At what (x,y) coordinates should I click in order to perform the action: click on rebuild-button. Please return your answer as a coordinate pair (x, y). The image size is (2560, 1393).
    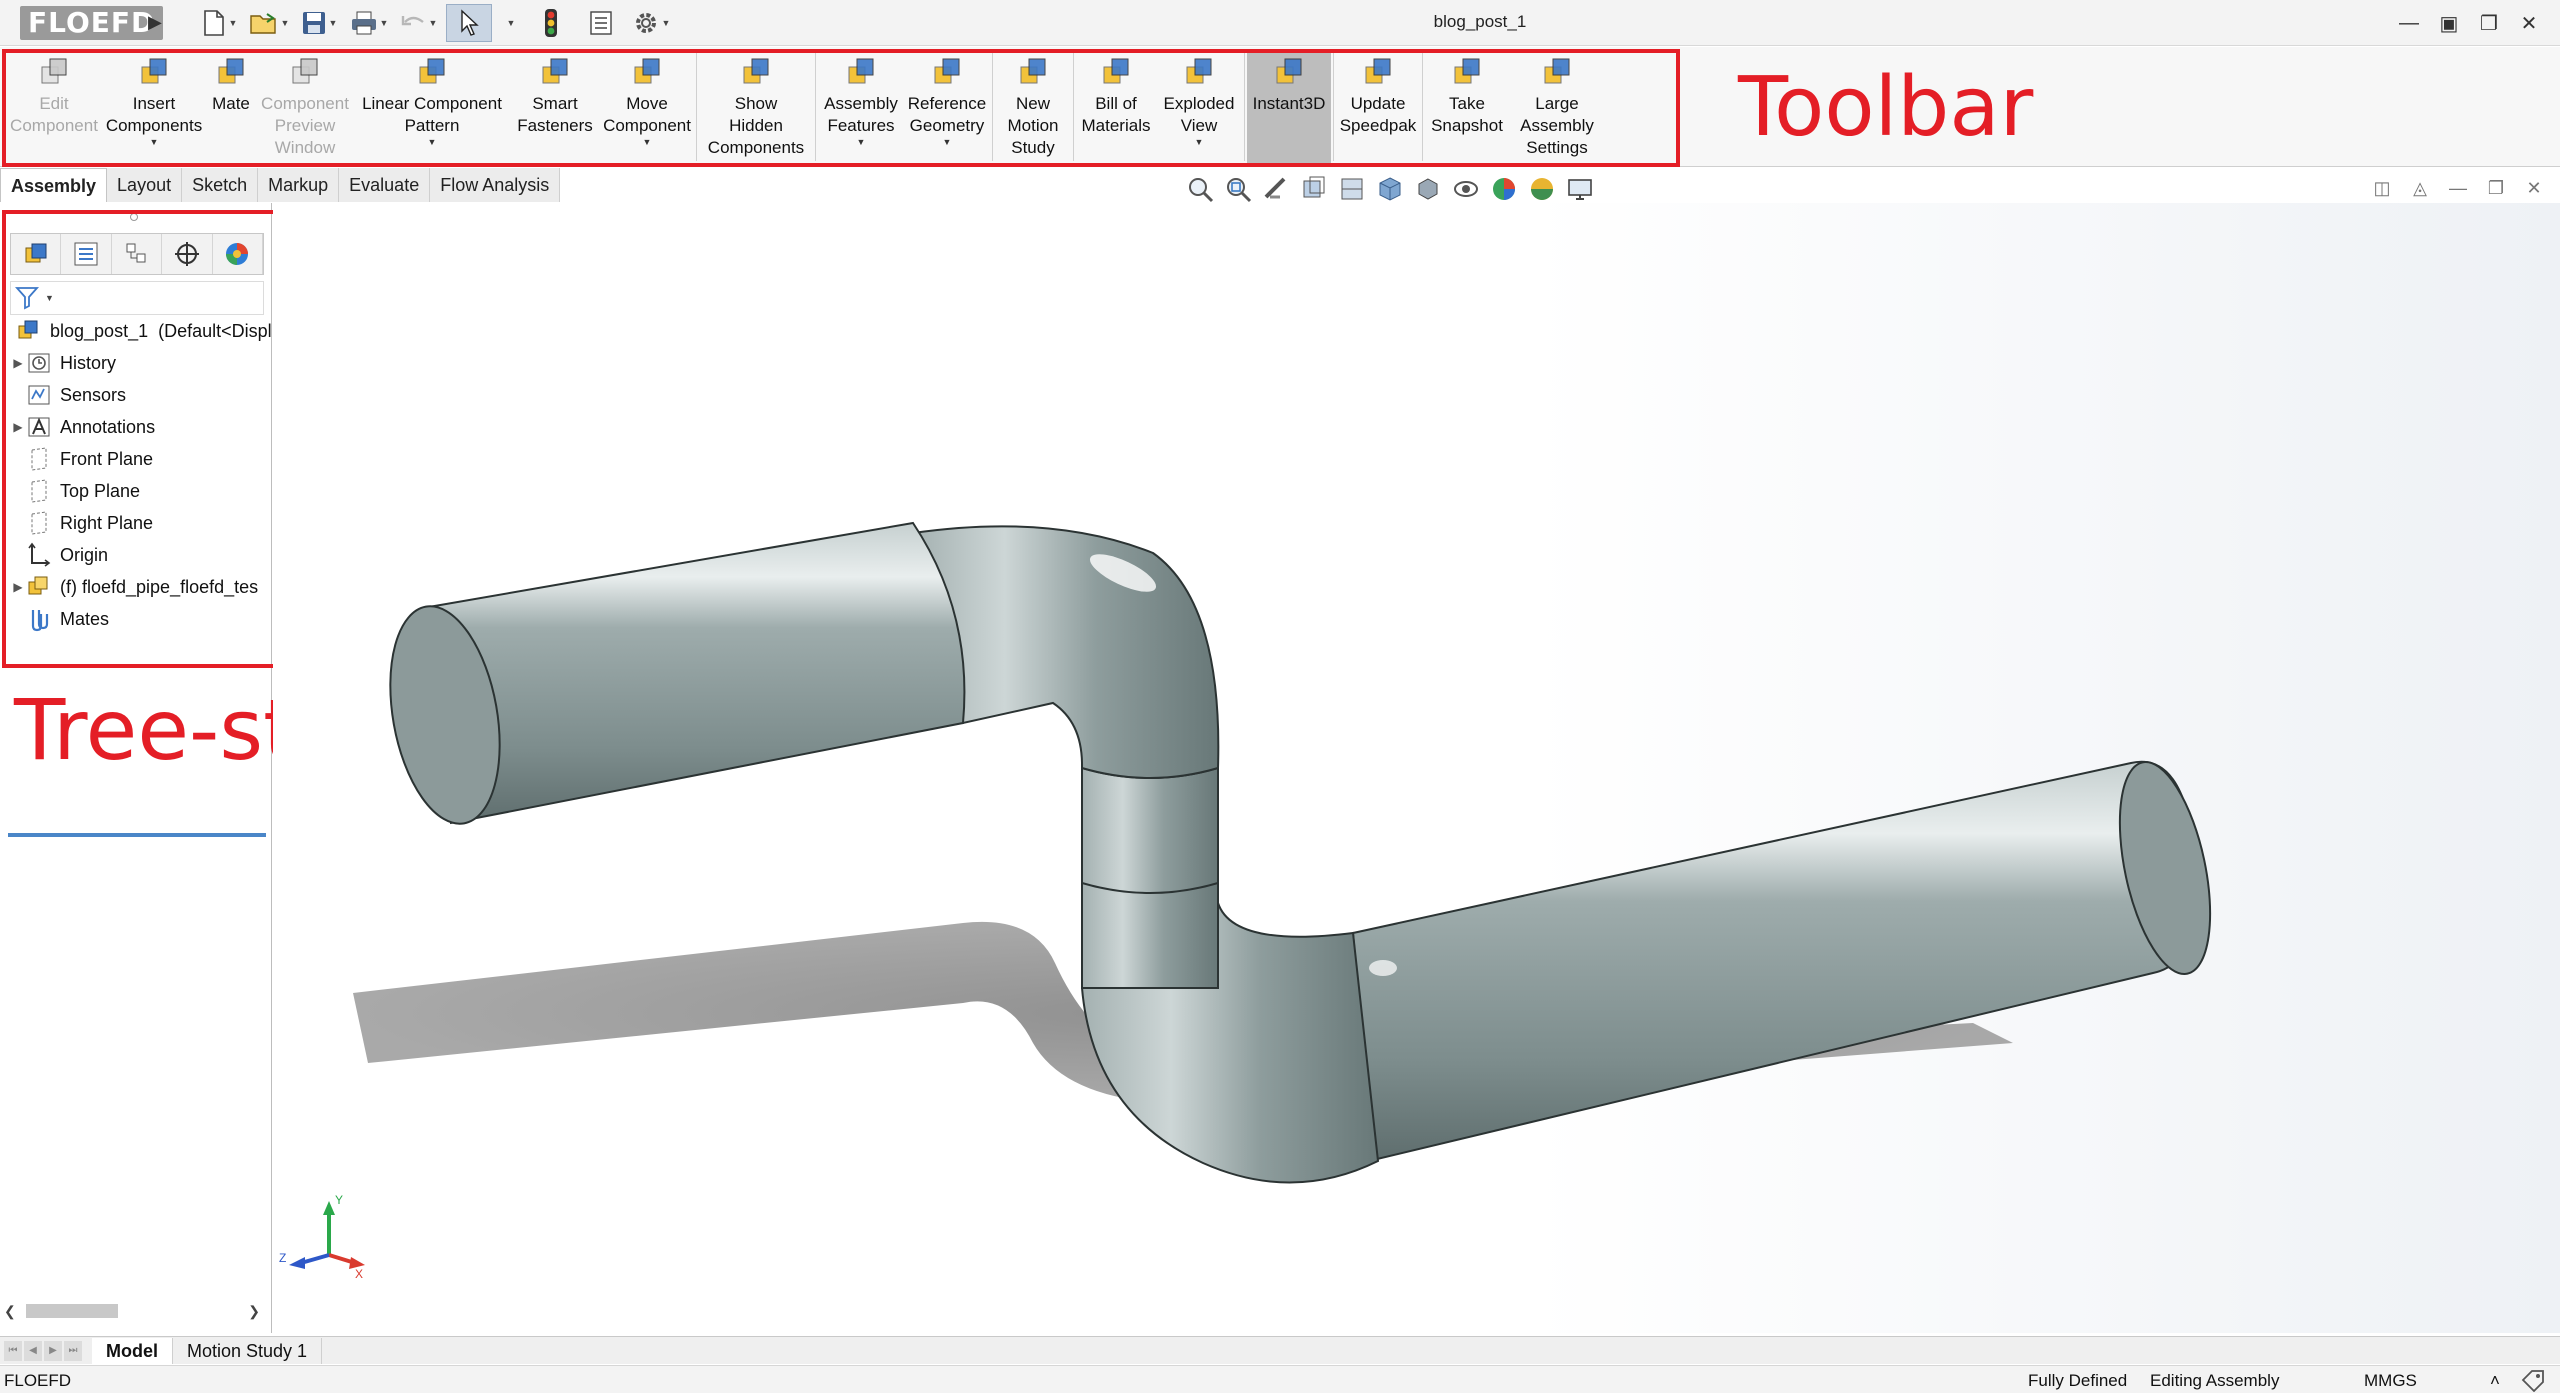
    Looking at the image, I should click on (551, 23).